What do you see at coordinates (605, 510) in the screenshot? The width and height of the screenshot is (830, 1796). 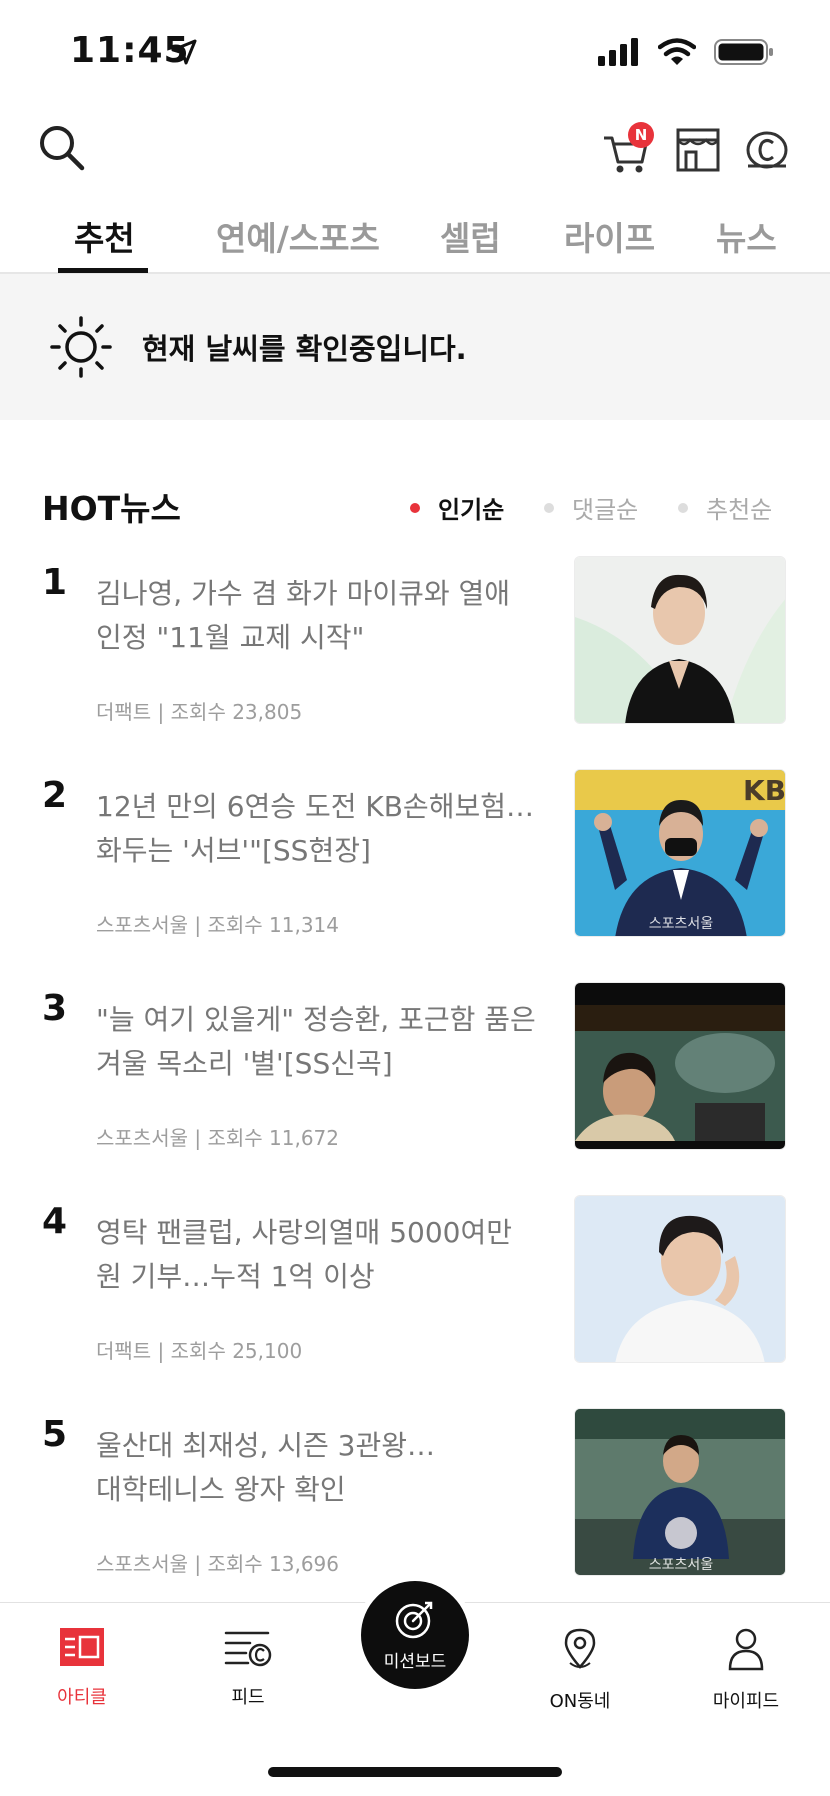 I see `sort-comments-label: 댓글순` at bounding box center [605, 510].